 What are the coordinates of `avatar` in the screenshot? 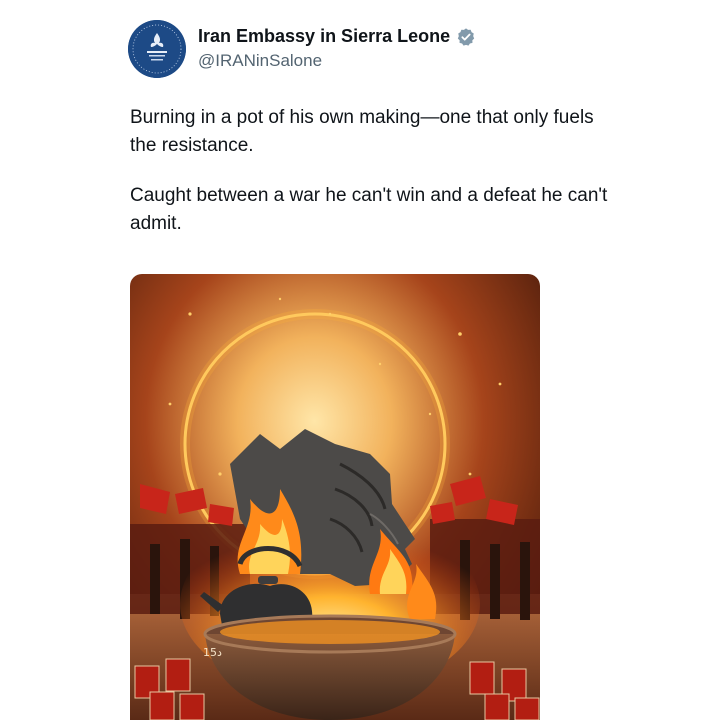 It's located at (157, 49).